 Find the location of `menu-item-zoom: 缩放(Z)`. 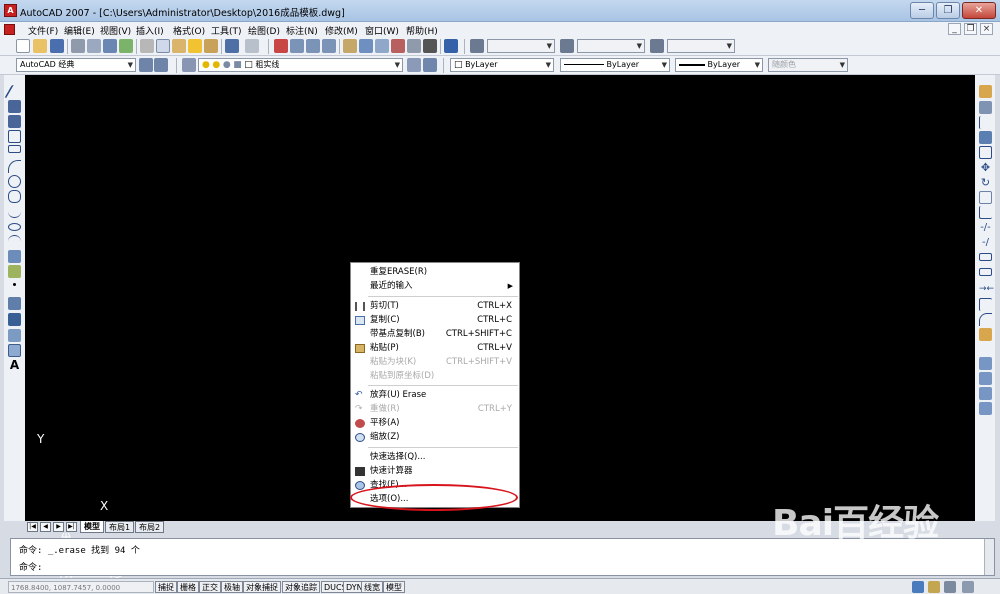

menu-item-zoom: 缩放(Z) is located at coordinates (435, 437).